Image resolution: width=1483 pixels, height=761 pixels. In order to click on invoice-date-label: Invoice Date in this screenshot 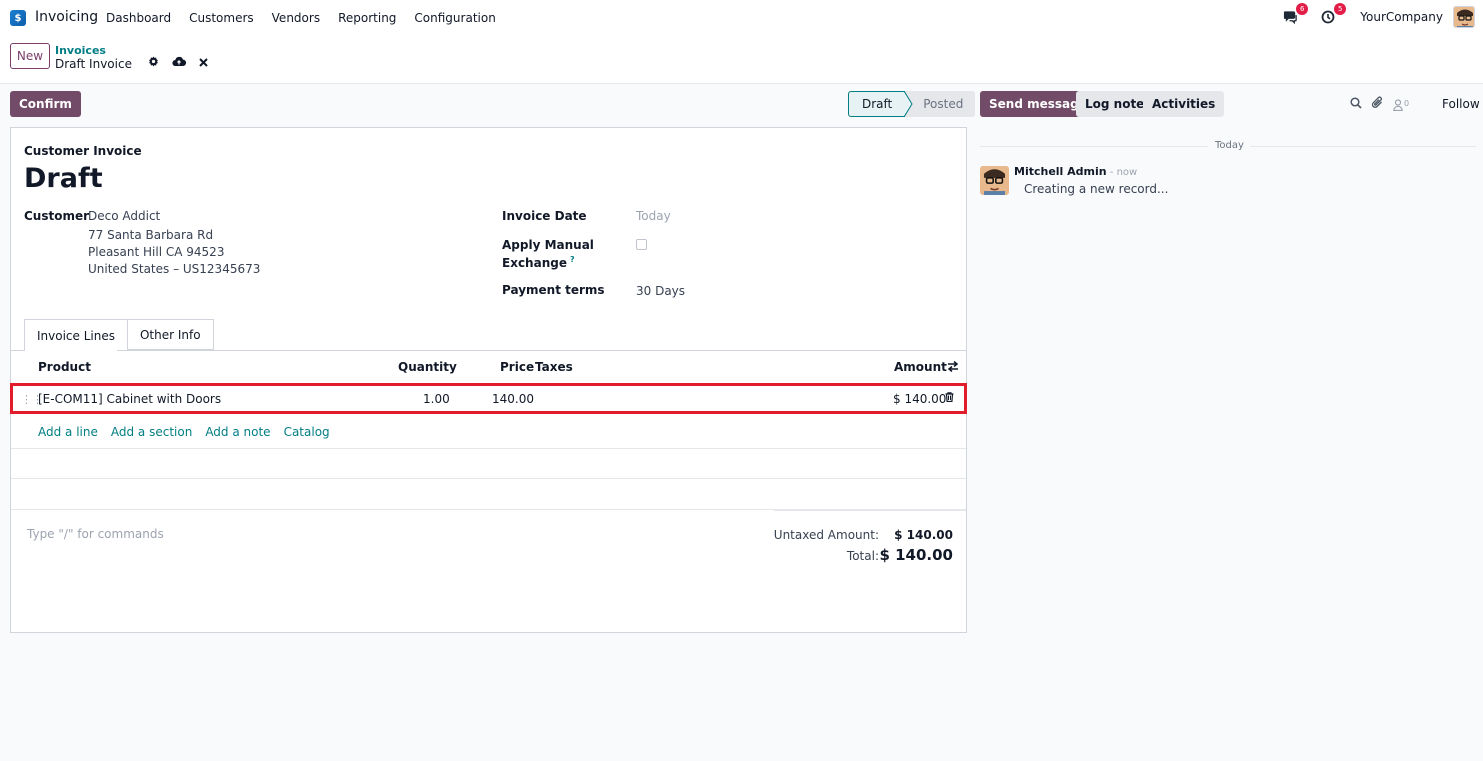, I will do `click(544, 216)`.